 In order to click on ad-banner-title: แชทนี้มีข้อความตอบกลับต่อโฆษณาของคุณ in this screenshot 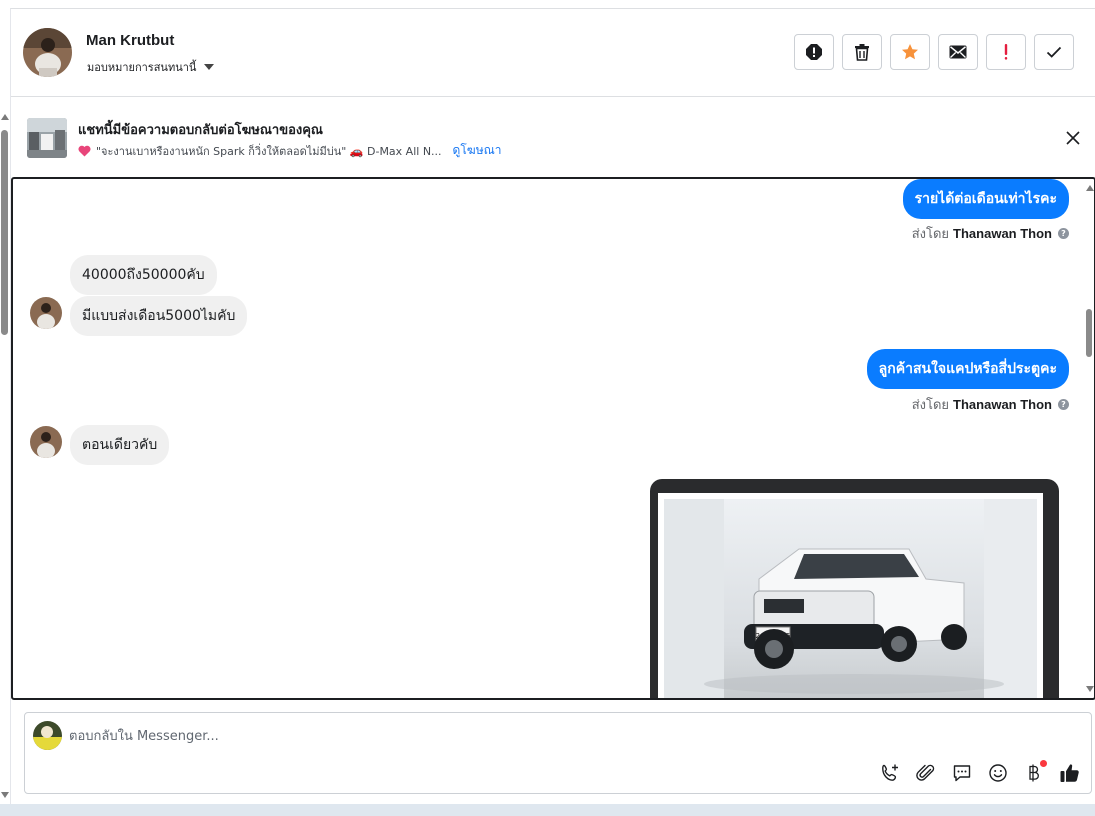, I will do `click(200, 130)`.